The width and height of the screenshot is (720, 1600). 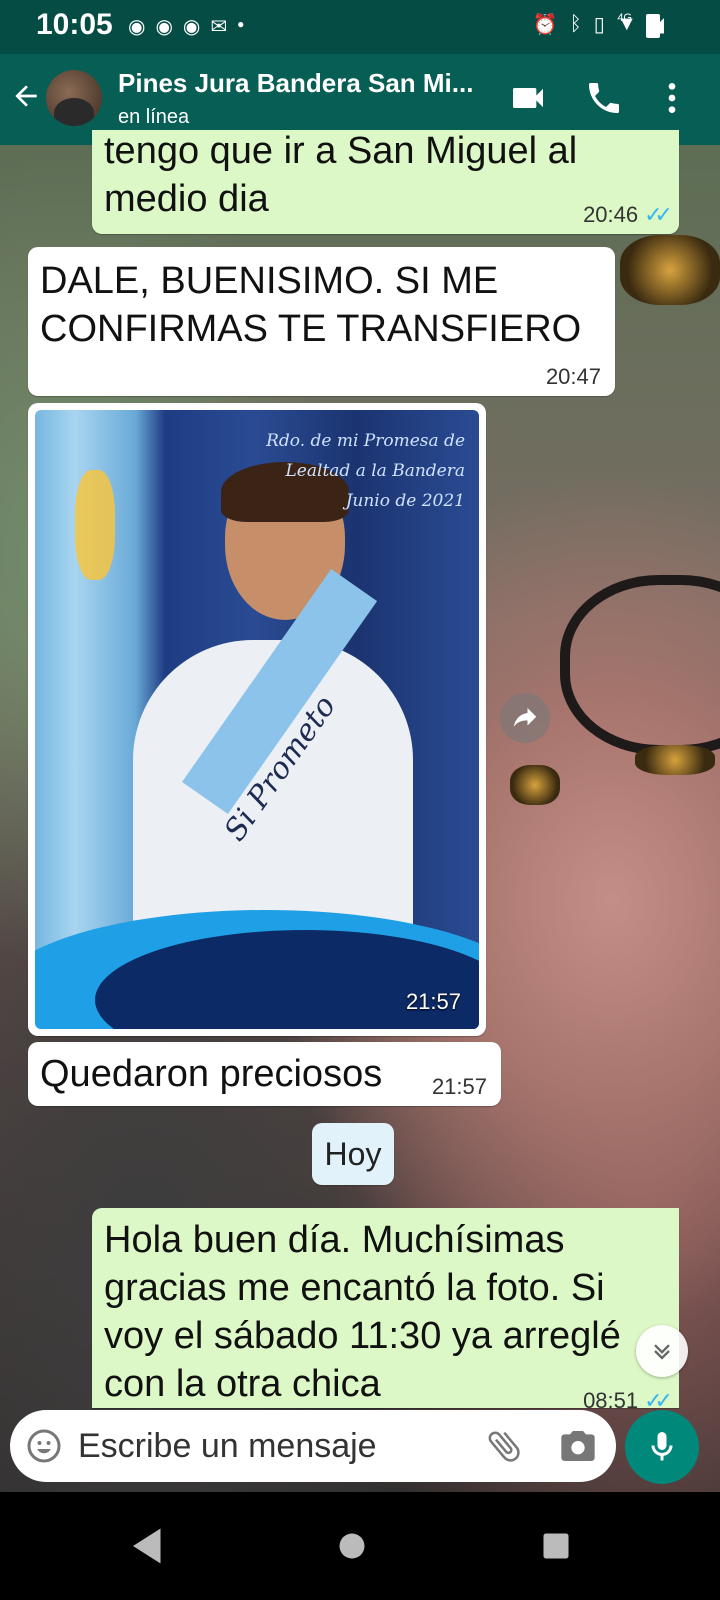 I want to click on chevron-double-down-icon, so click(x=662, y=1352).